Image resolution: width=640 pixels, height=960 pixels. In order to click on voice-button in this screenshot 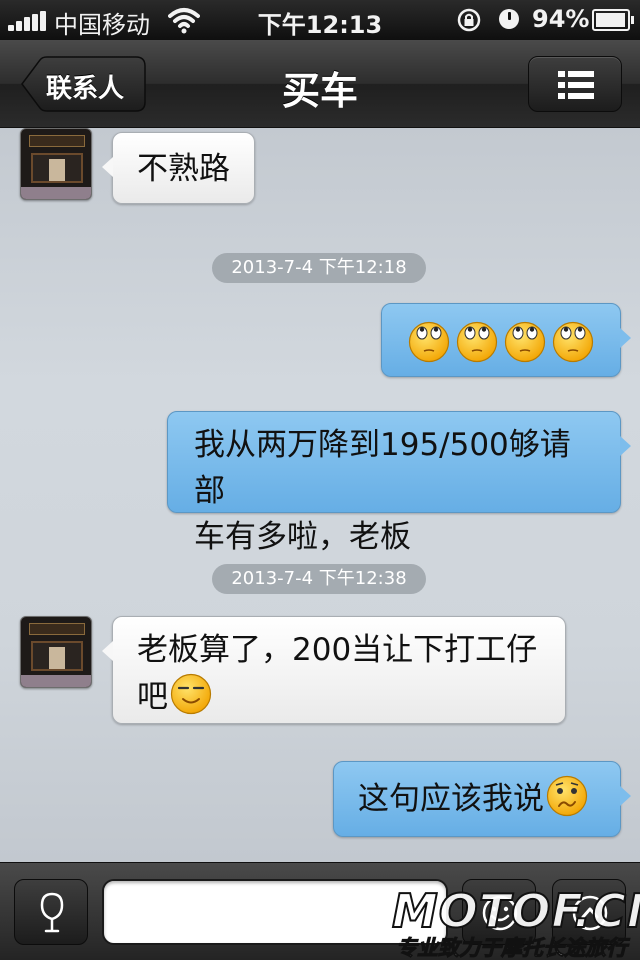, I will do `click(51, 912)`.